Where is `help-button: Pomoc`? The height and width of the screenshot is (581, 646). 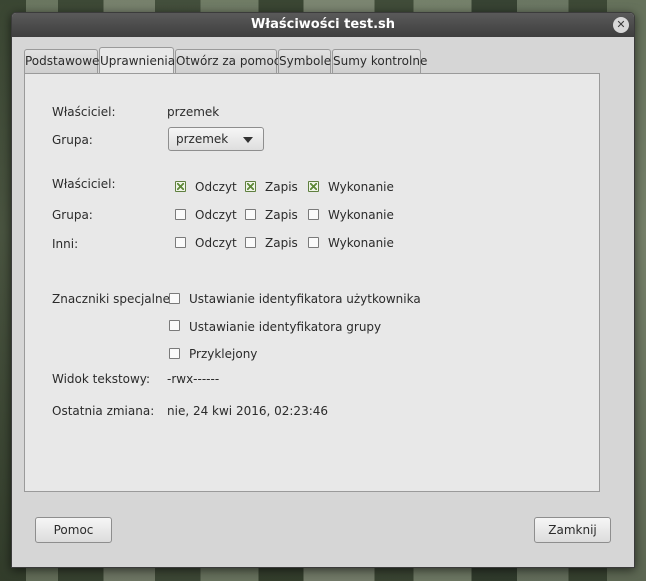 help-button: Pomoc is located at coordinates (73, 530).